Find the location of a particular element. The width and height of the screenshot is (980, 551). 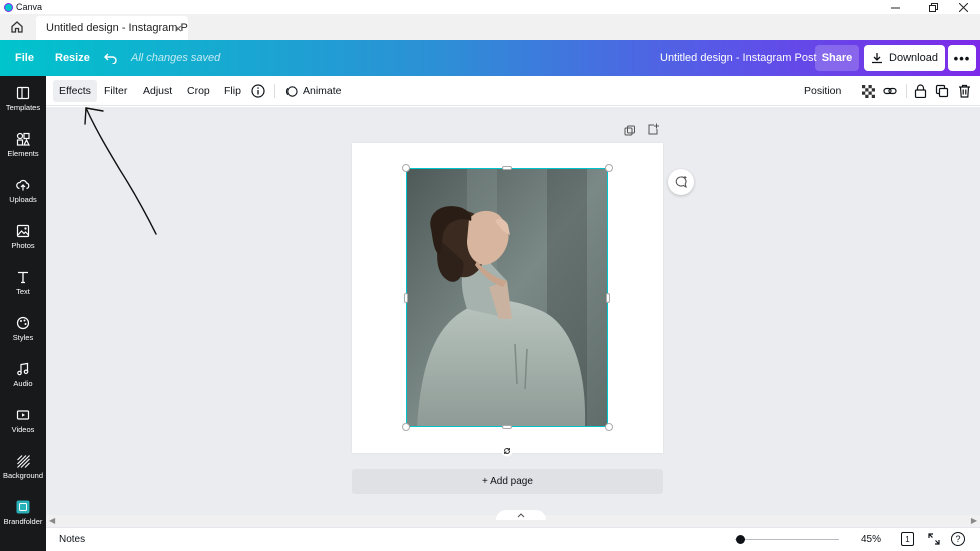

info-icon is located at coordinates (258, 91).